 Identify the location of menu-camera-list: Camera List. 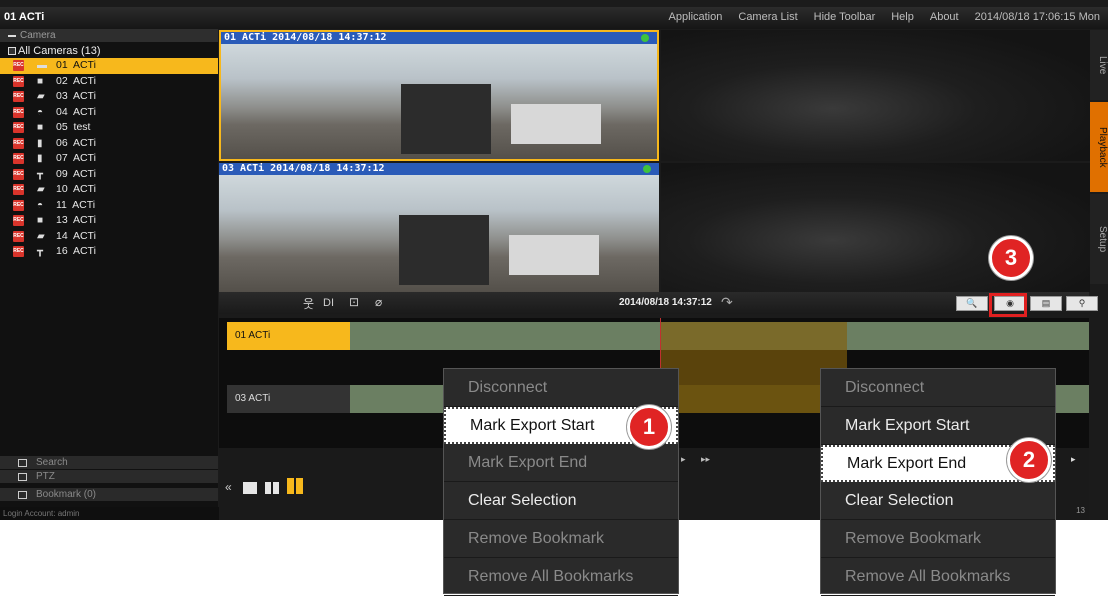
(767, 17).